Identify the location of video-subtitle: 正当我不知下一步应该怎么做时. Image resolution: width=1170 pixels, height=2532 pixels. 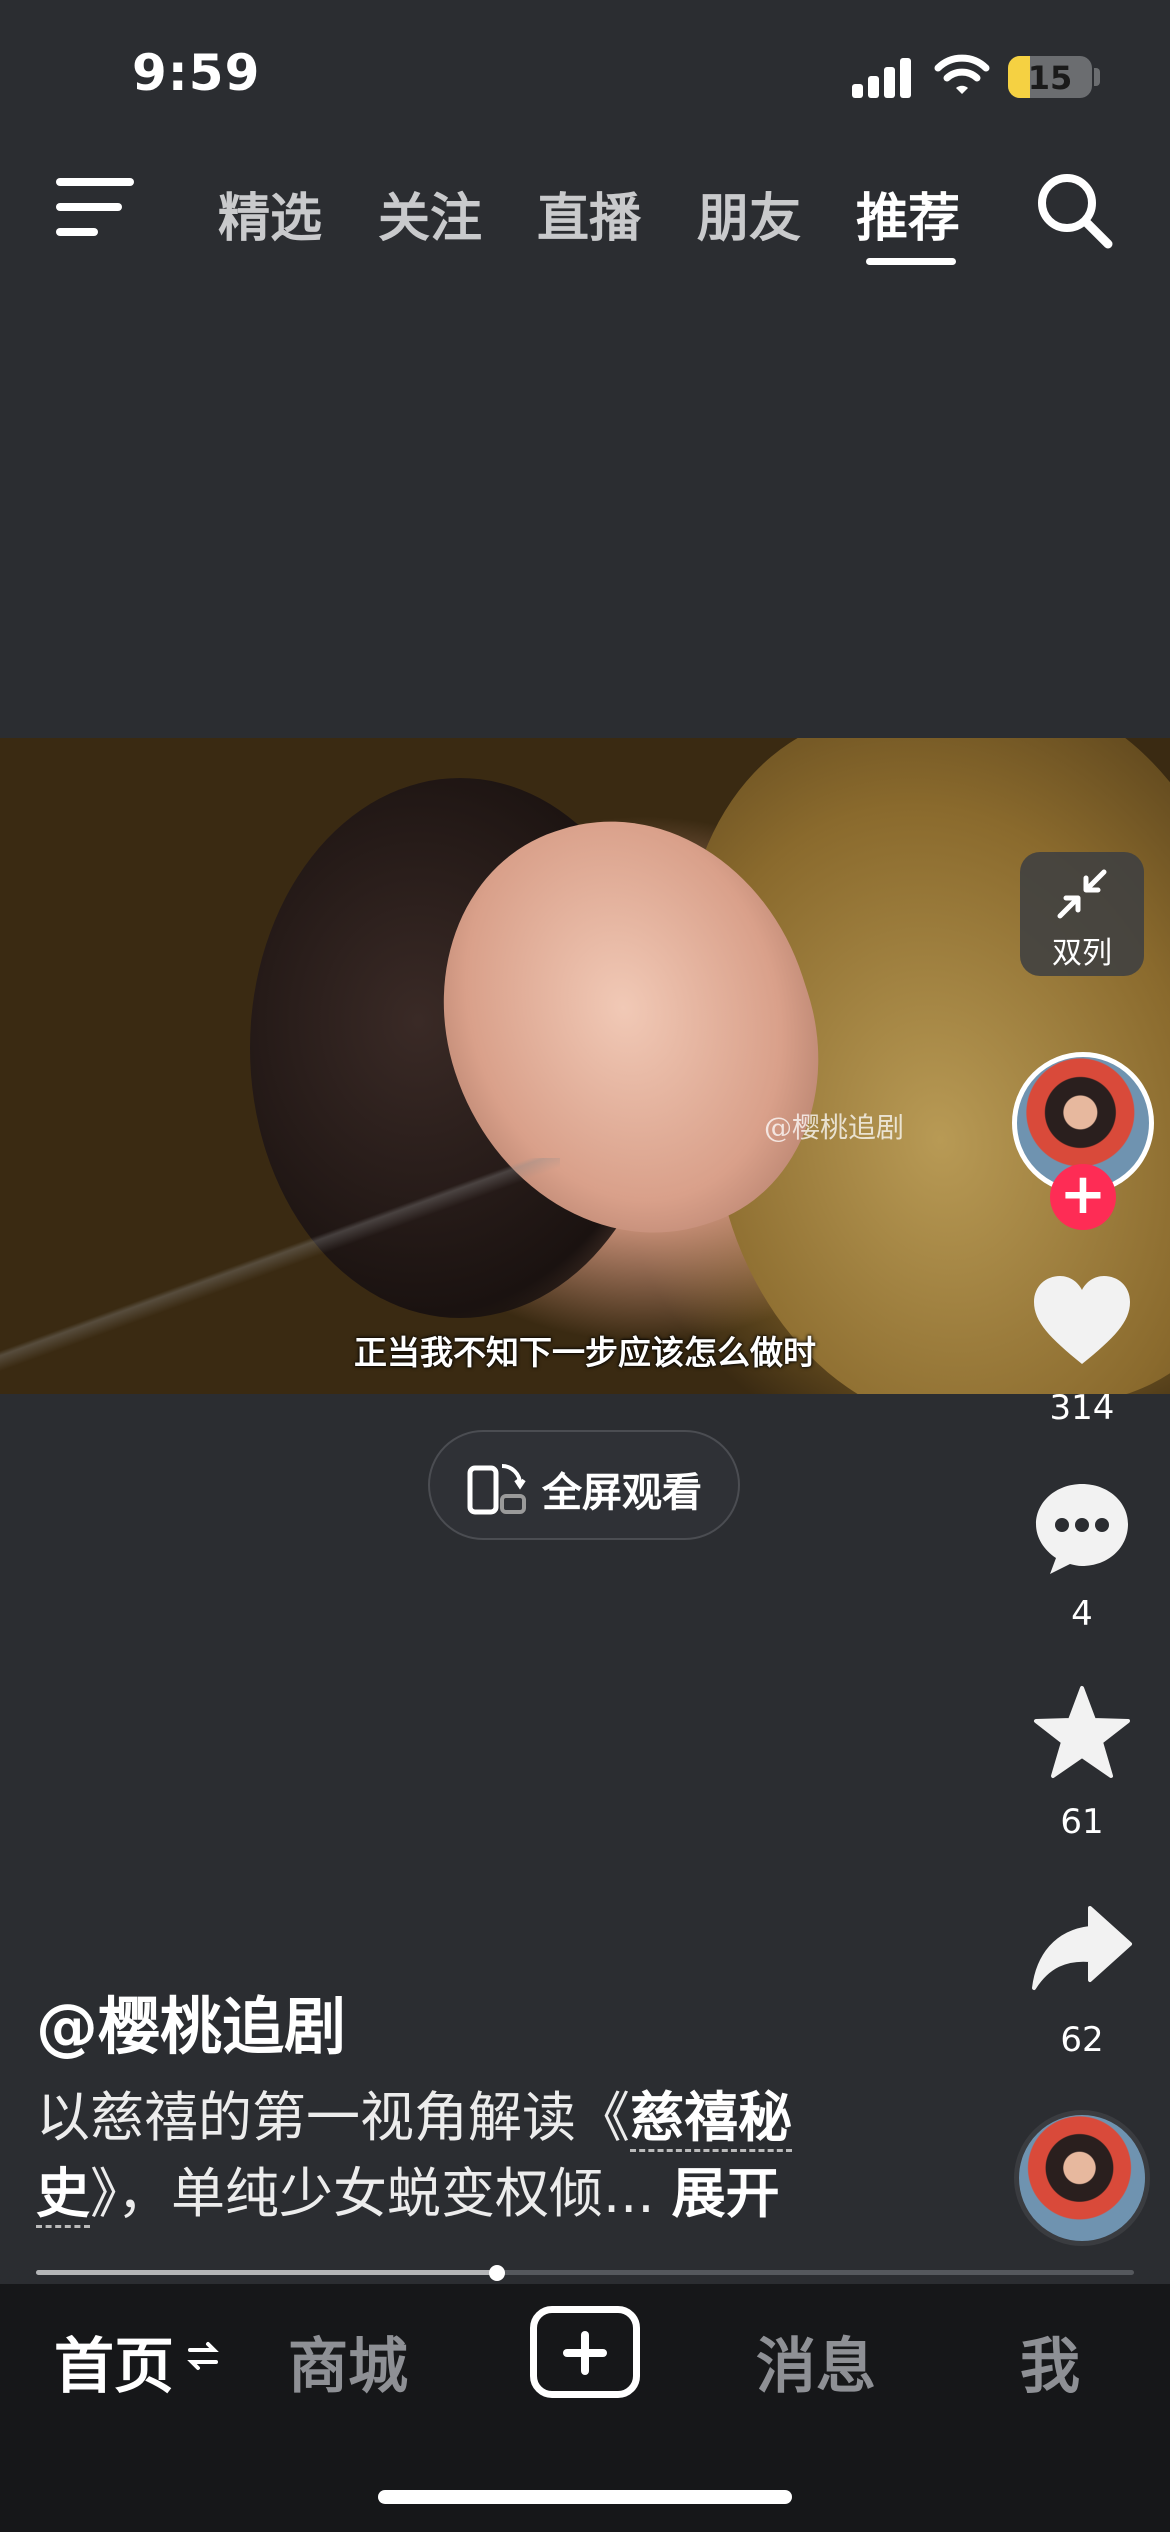
(585, 1352).